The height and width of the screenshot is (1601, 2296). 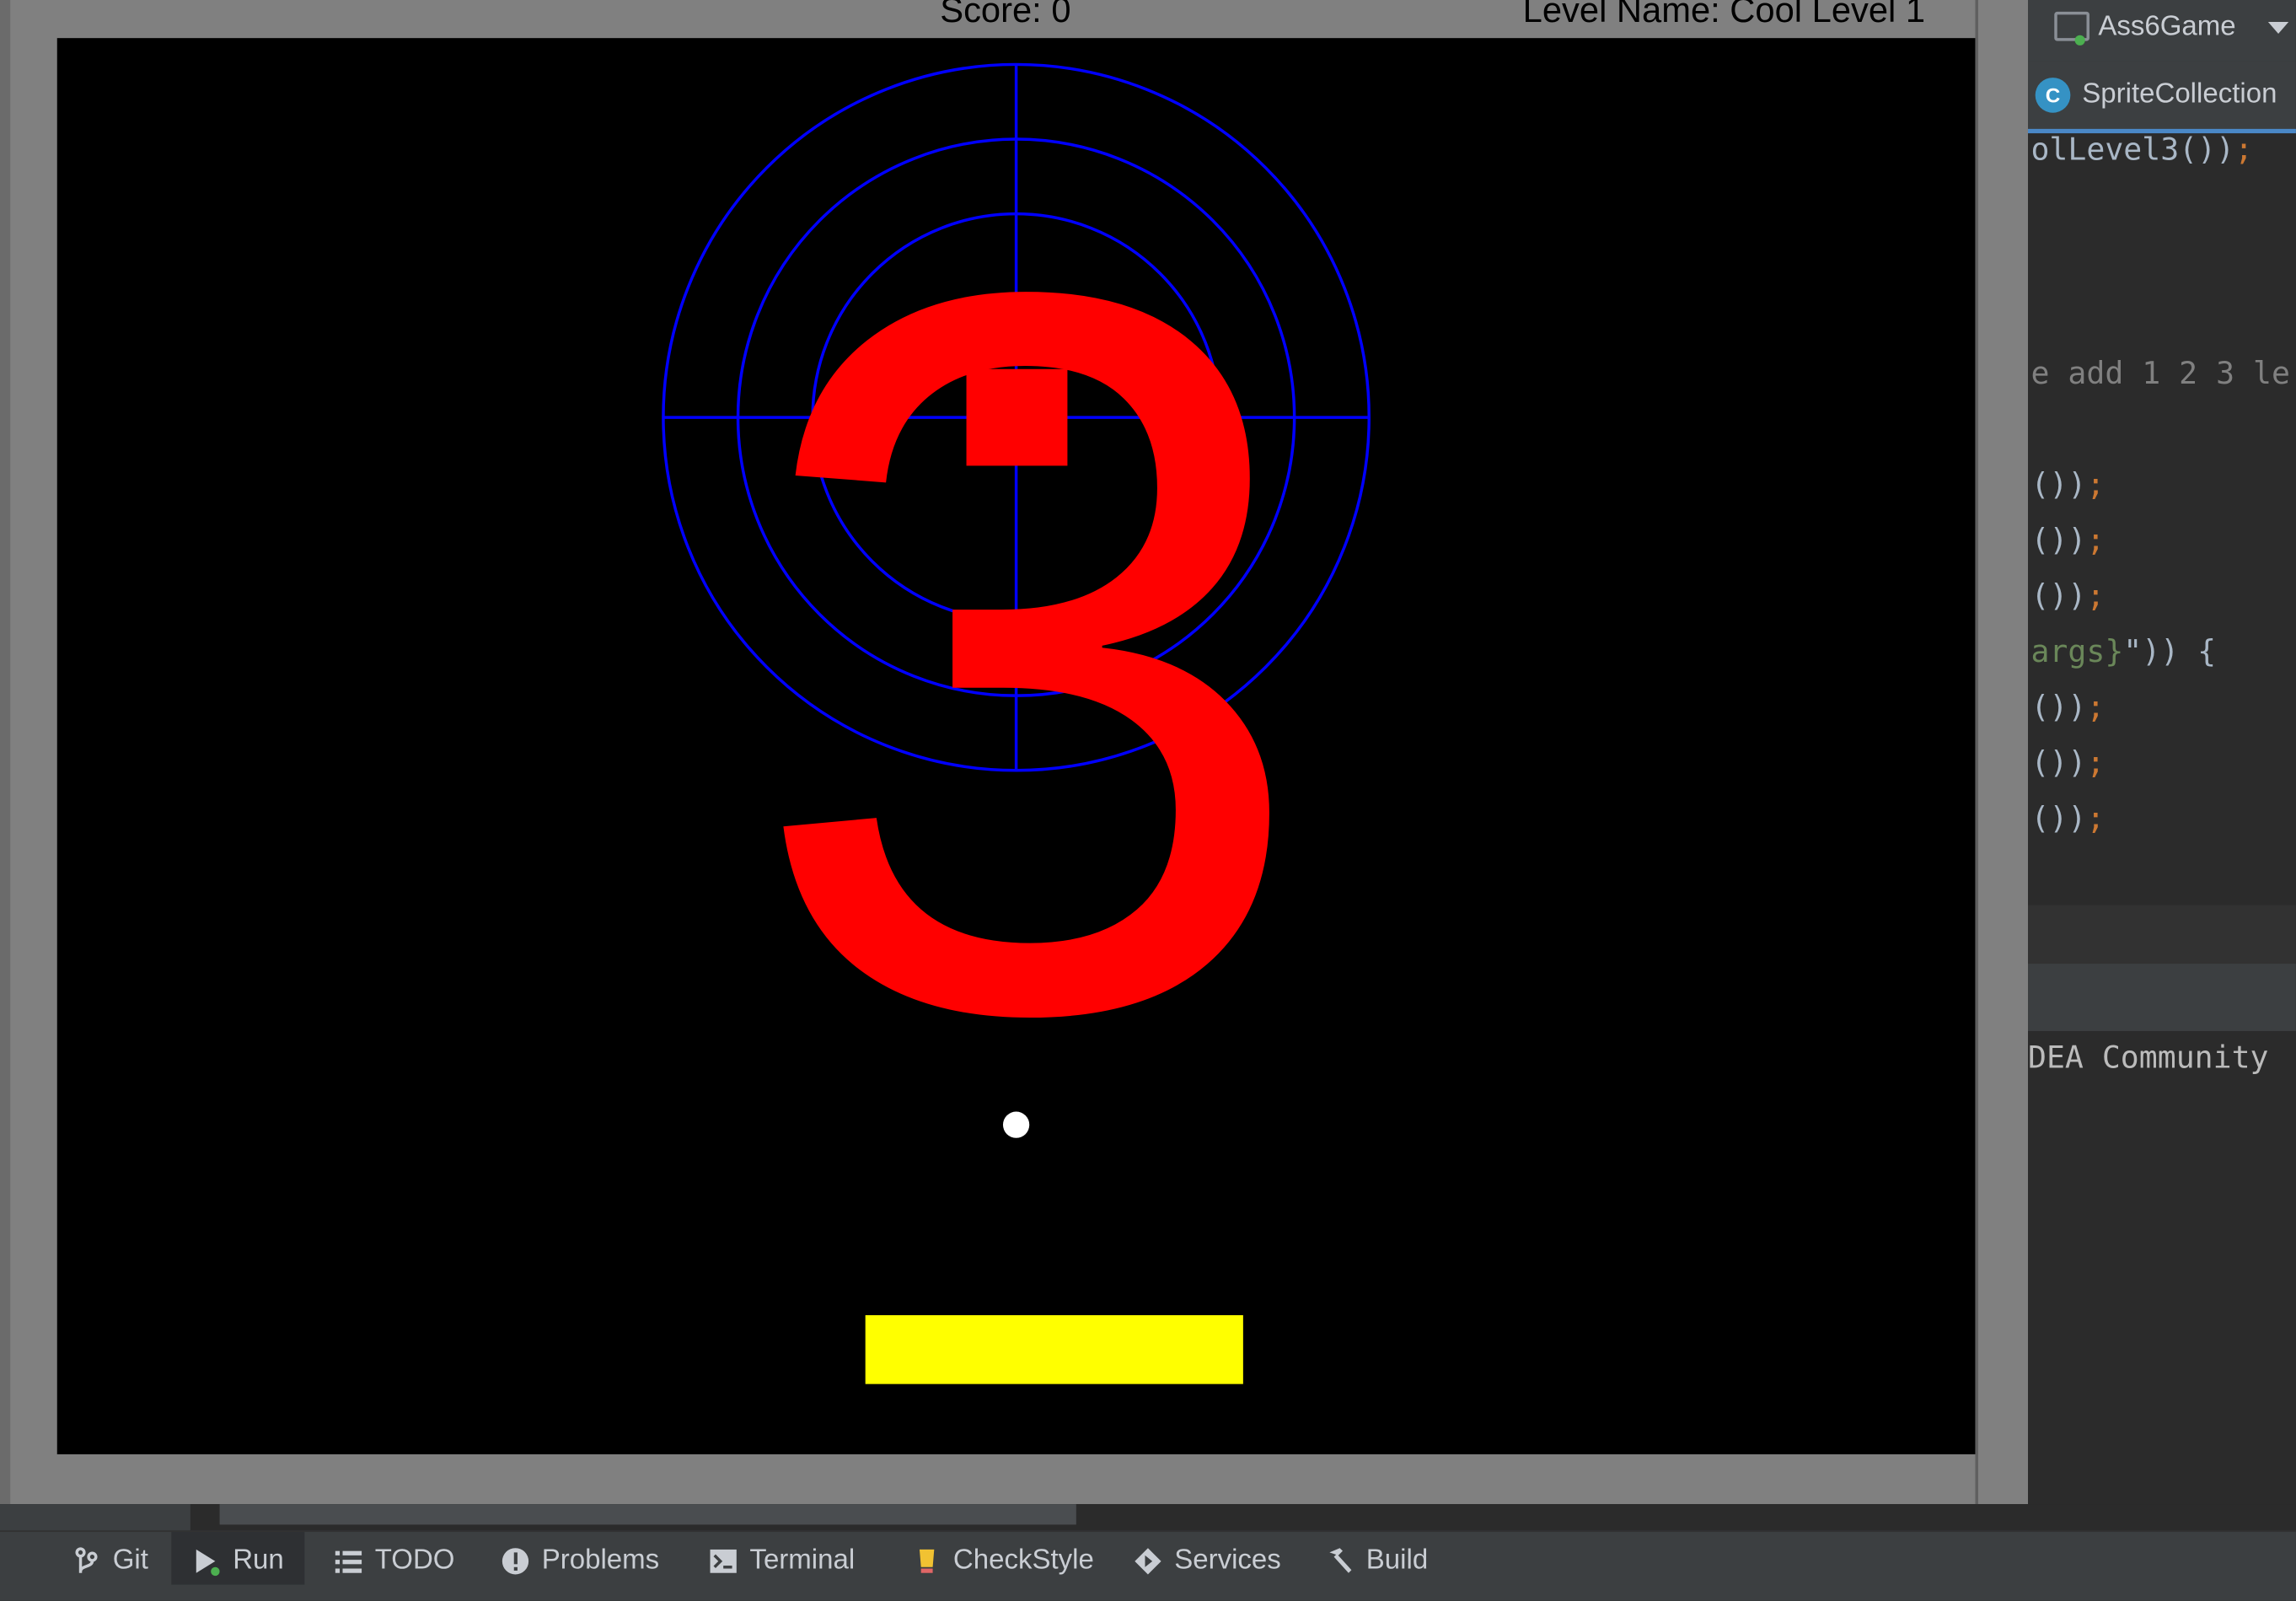 What do you see at coordinates (1397, 1561) in the screenshot?
I see `tool-label: Build` at bounding box center [1397, 1561].